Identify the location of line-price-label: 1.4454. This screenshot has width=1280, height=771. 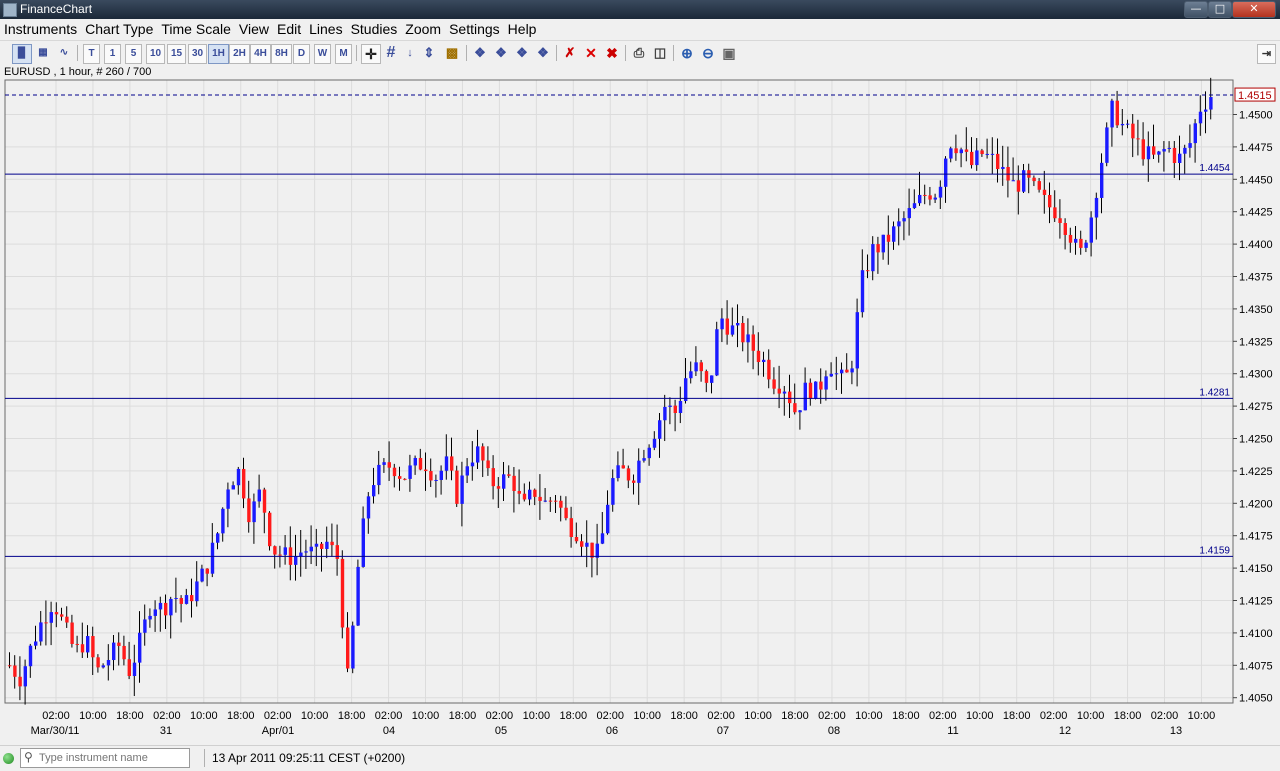
(1214, 168).